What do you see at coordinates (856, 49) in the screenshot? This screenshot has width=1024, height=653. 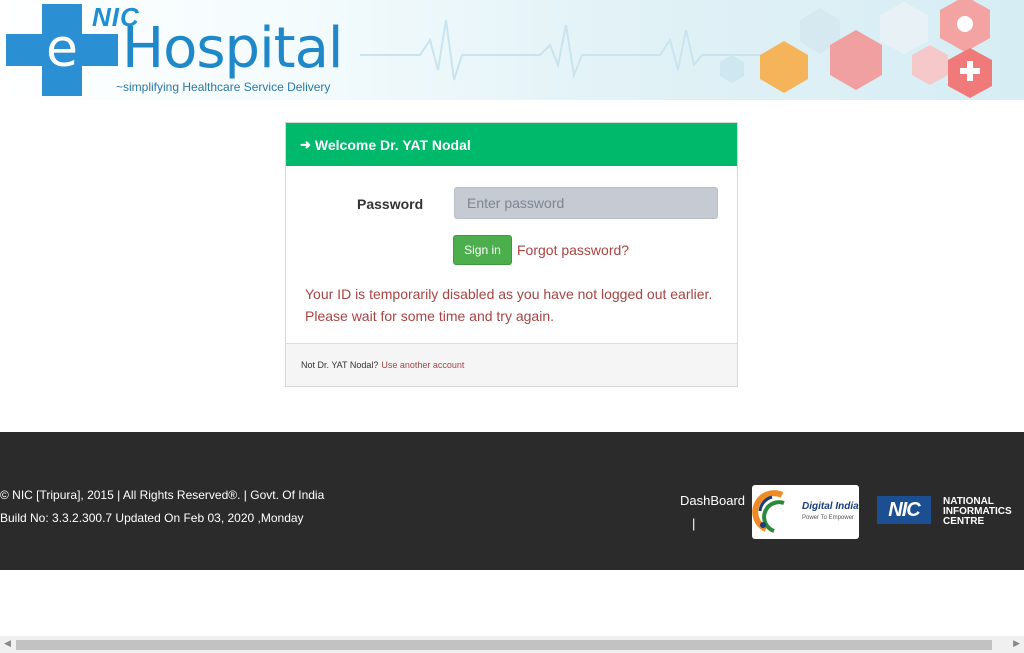 I see `medical-hexagon-decoration` at bounding box center [856, 49].